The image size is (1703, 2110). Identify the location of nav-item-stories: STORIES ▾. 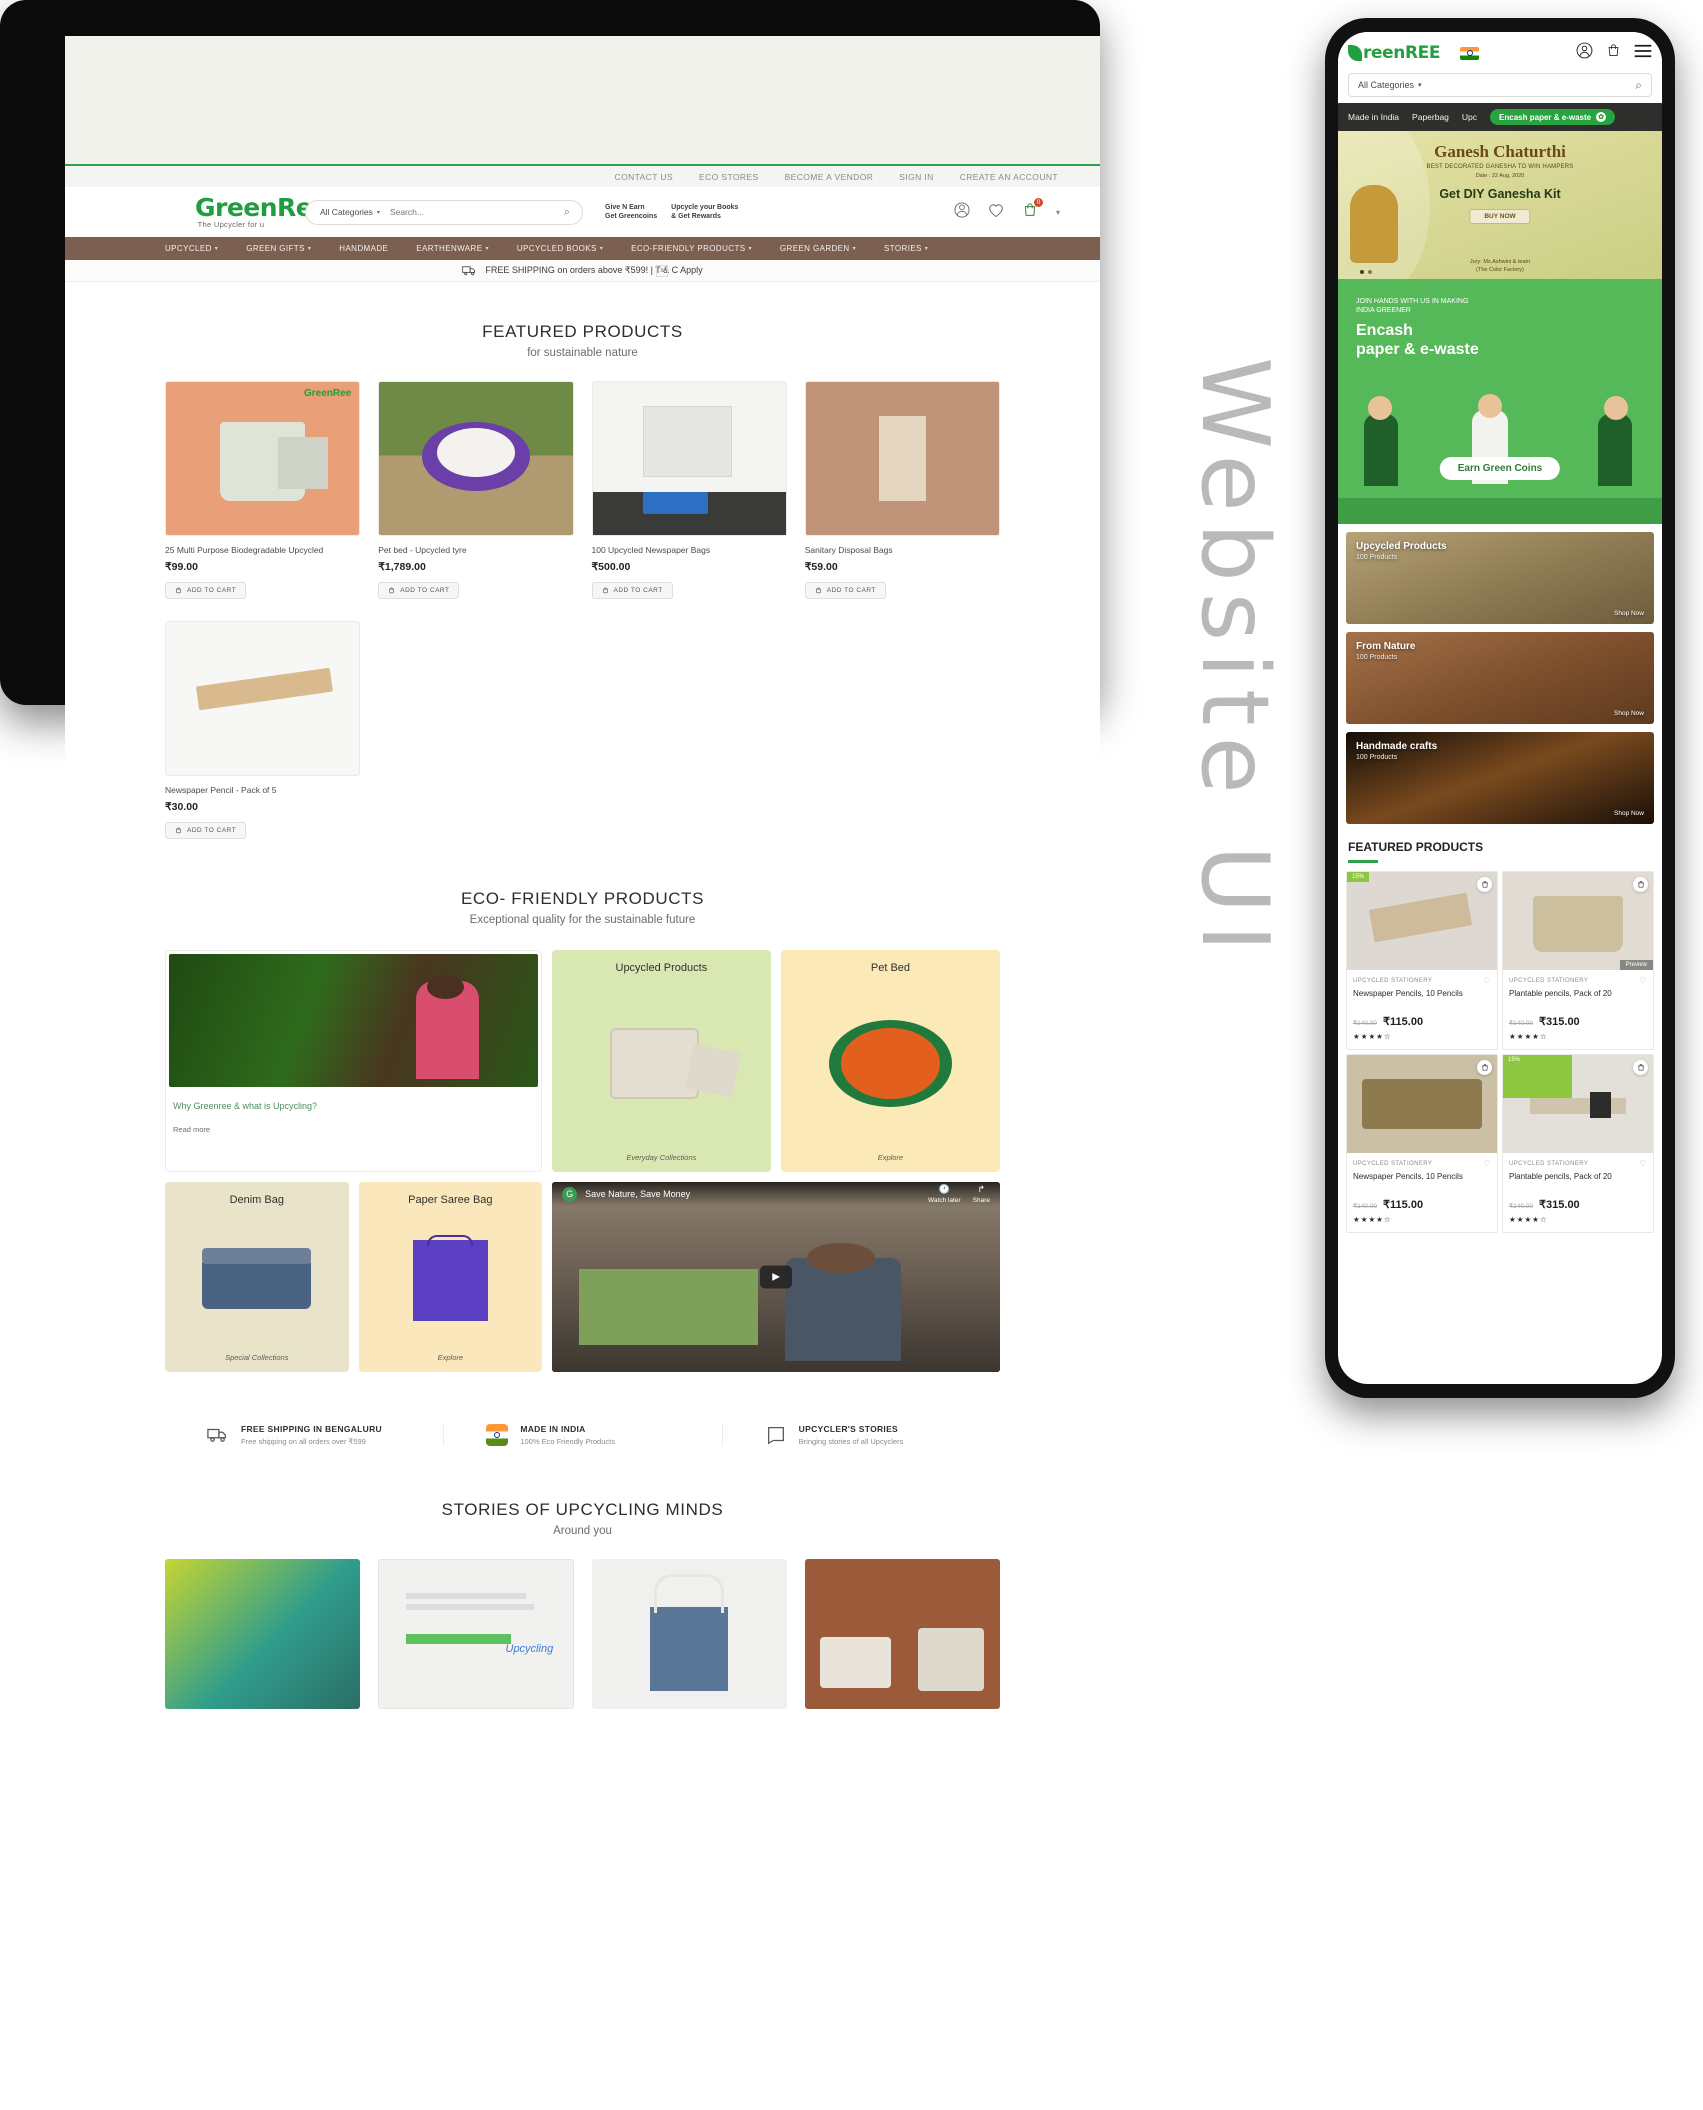
(906, 248).